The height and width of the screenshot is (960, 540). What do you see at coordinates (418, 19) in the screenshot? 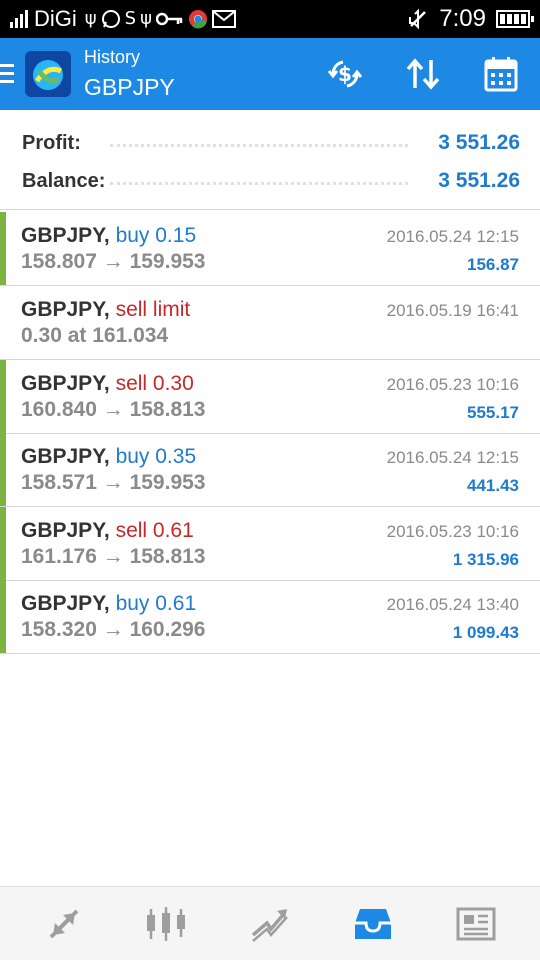
I see `mute-icon` at bounding box center [418, 19].